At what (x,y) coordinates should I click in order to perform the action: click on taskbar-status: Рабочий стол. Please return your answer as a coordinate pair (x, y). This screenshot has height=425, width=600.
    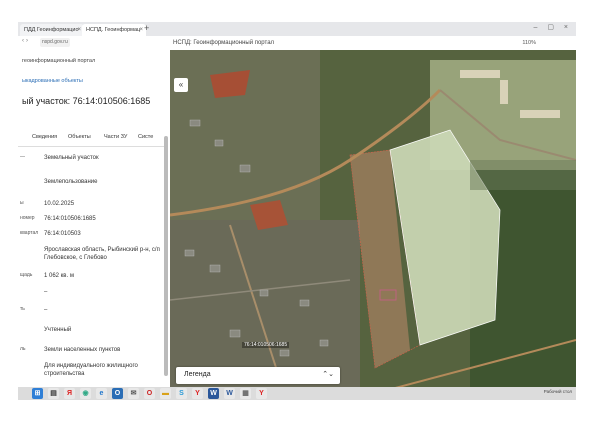
    Looking at the image, I should click on (557, 391).